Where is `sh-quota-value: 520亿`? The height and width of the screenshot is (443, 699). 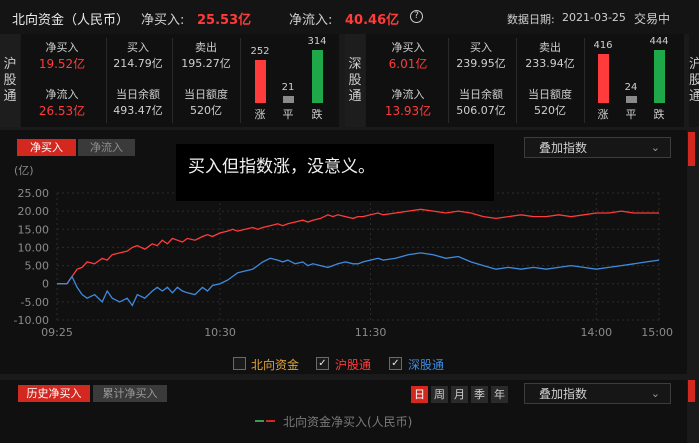
sh-quota-value: 520亿 is located at coordinates (206, 110).